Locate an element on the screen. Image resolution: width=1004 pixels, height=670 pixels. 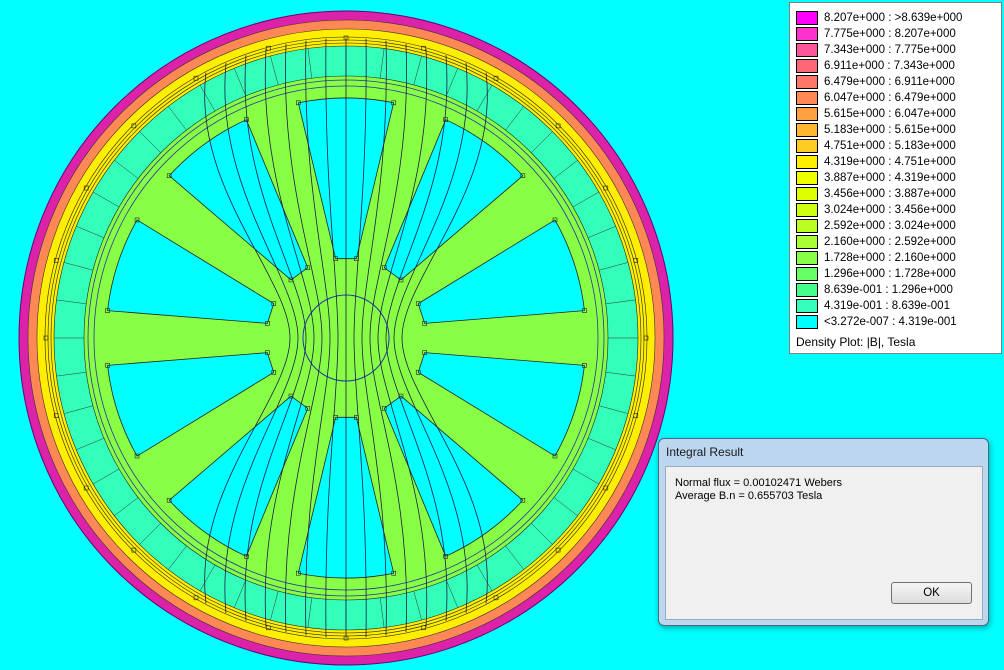
legend-row: <3.272e-007 : 4.319e-001 is located at coordinates (876, 322).